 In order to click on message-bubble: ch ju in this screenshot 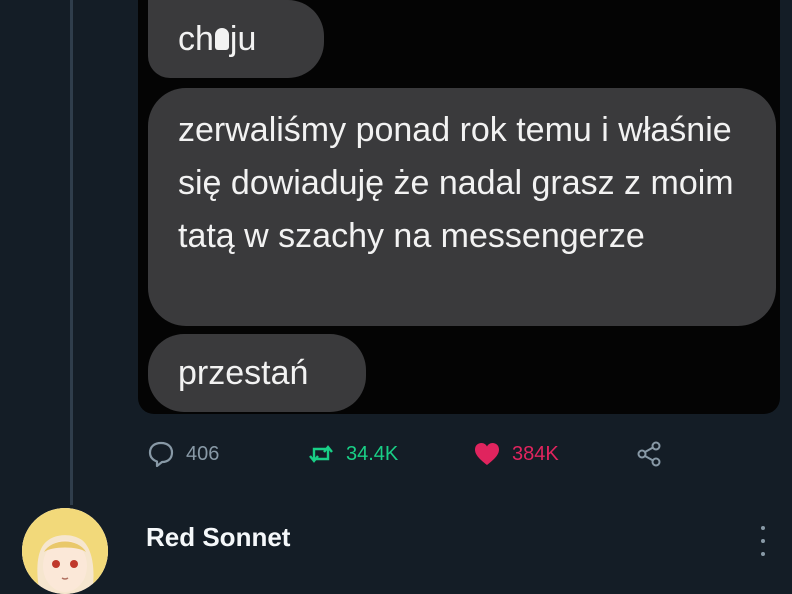, I will do `click(236, 39)`.